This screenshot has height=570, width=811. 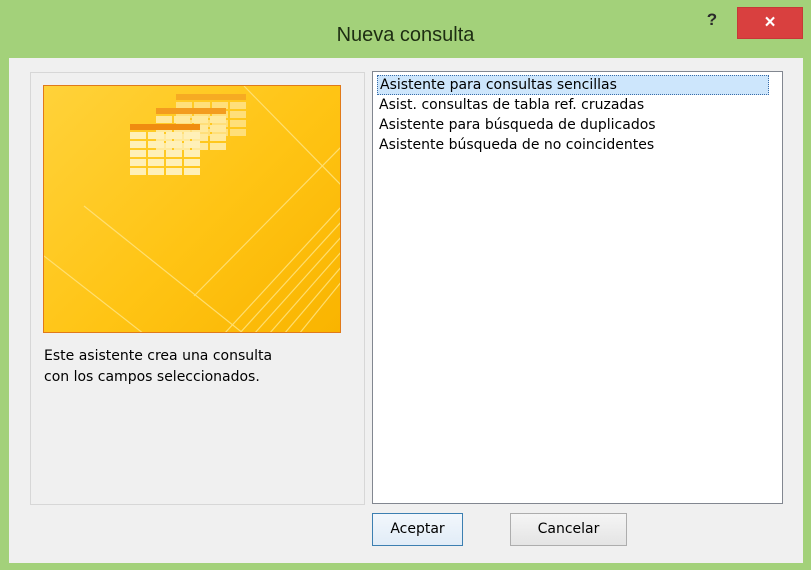 I want to click on dialog-title: Nueva consulta, so click(x=405, y=35).